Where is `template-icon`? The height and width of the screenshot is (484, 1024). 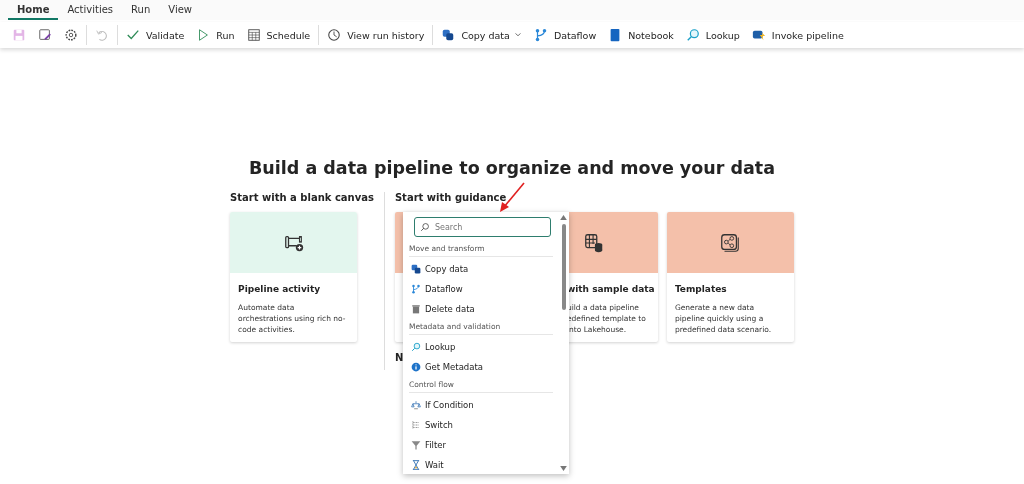 template-icon is located at coordinates (730, 242).